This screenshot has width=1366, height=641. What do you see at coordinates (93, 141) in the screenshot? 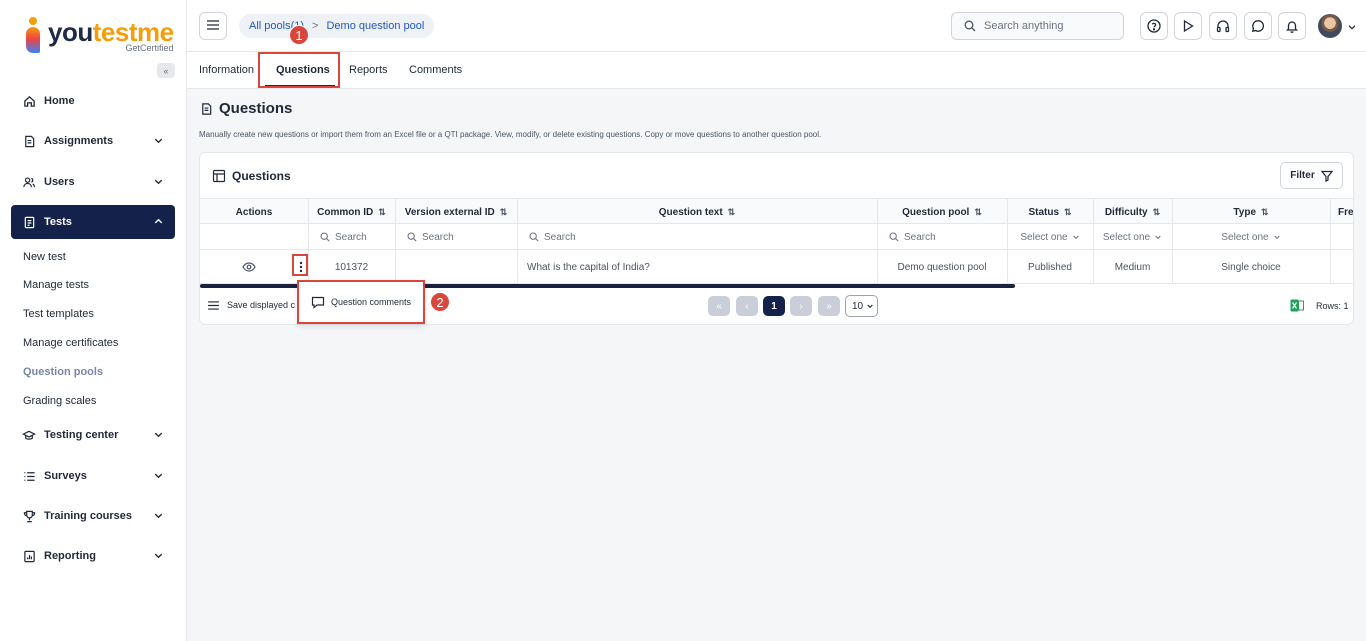
I see `sidebar-item-assignments: Assignments` at bounding box center [93, 141].